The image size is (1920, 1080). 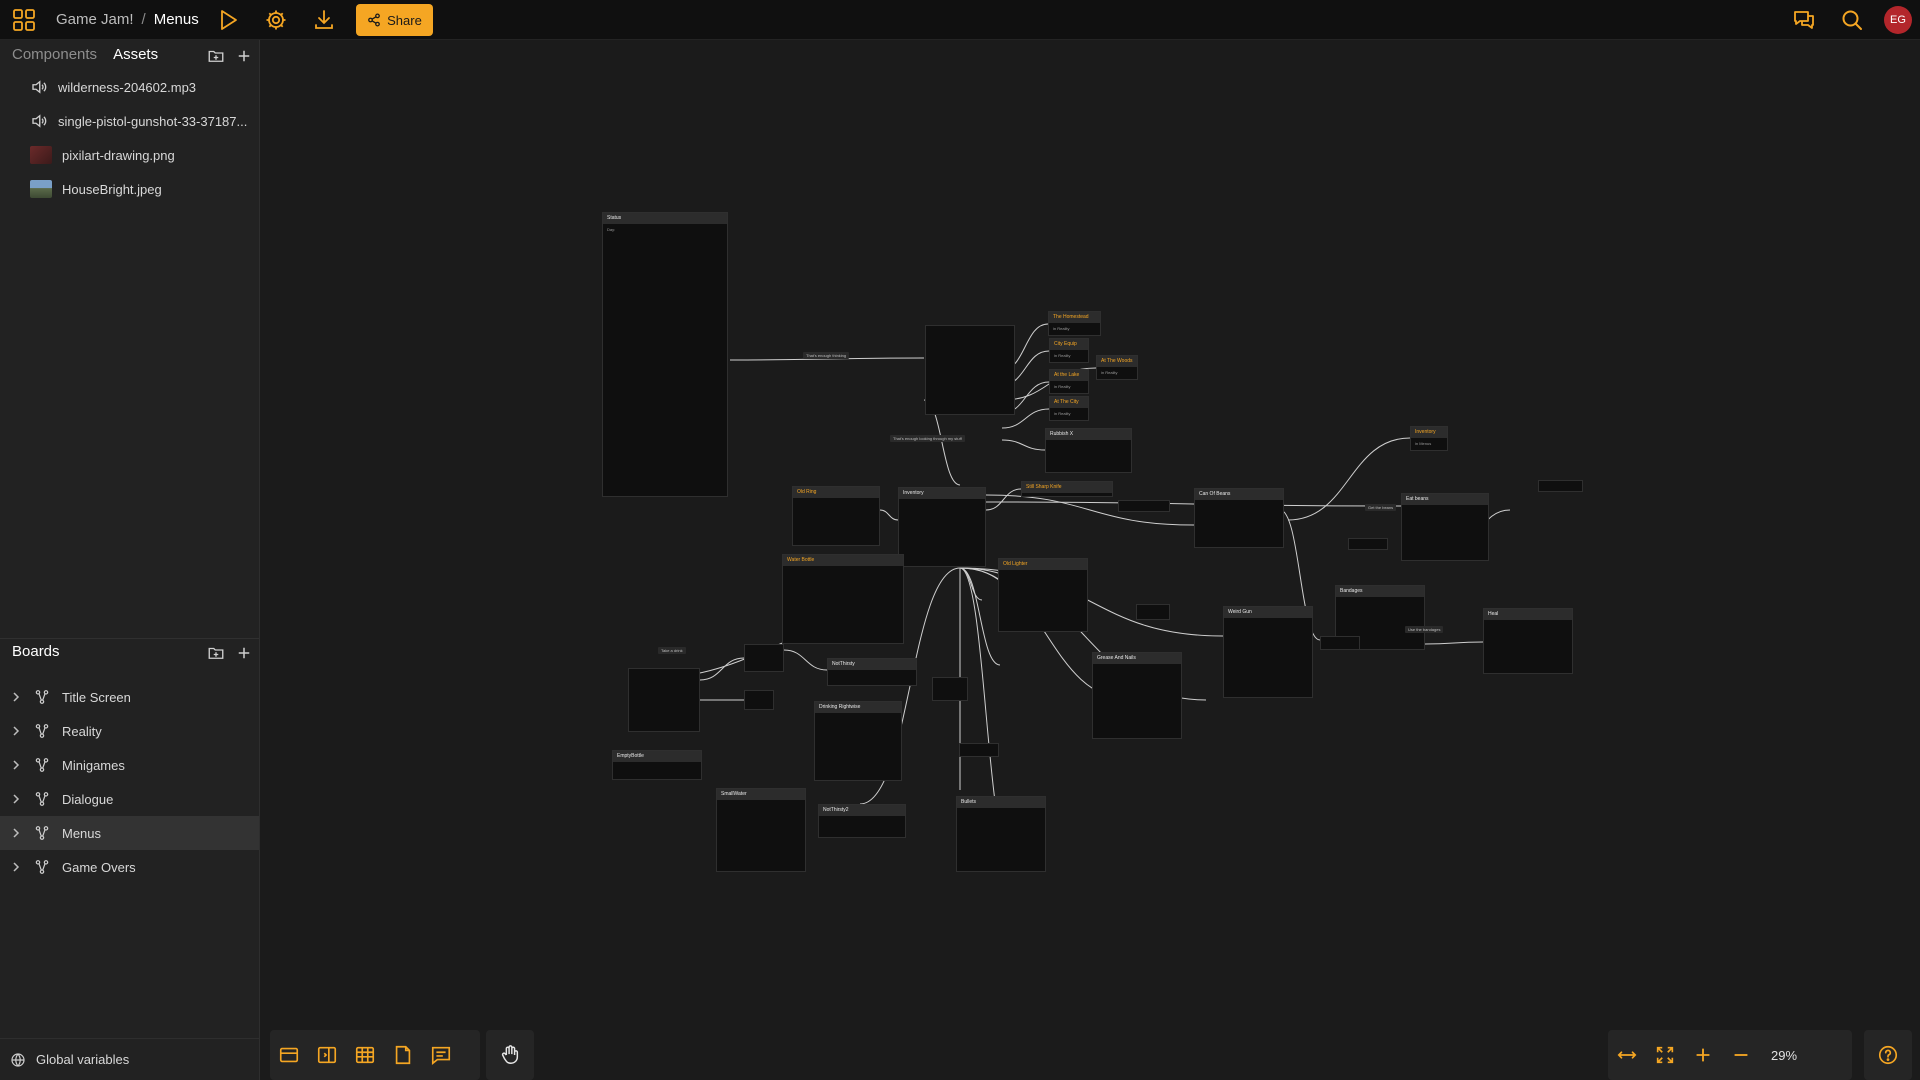 I want to click on asset-item: wilderness-204602.mp3, so click(x=129, y=87).